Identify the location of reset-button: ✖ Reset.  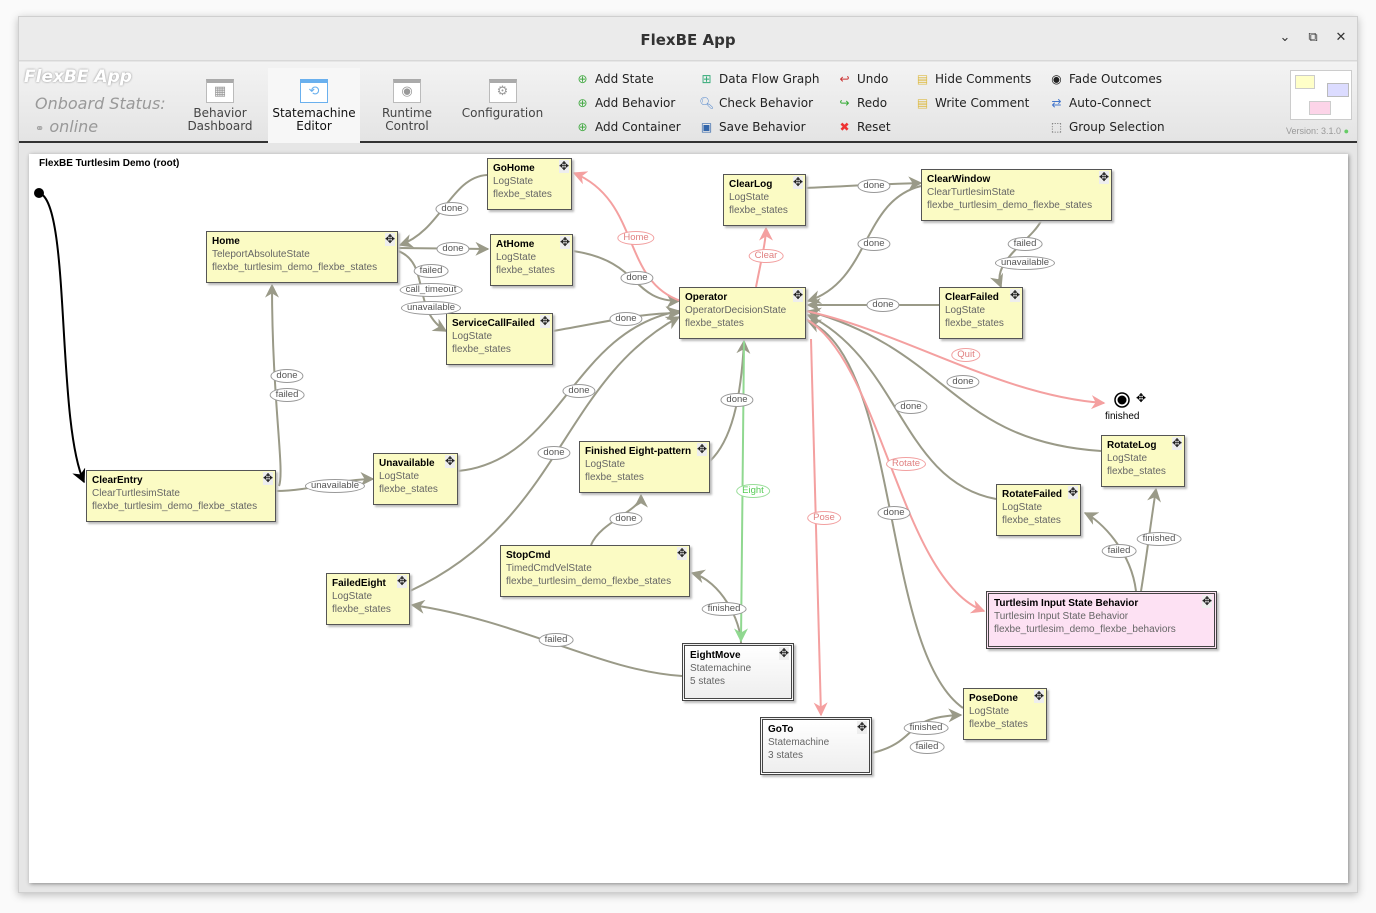
(863, 127).